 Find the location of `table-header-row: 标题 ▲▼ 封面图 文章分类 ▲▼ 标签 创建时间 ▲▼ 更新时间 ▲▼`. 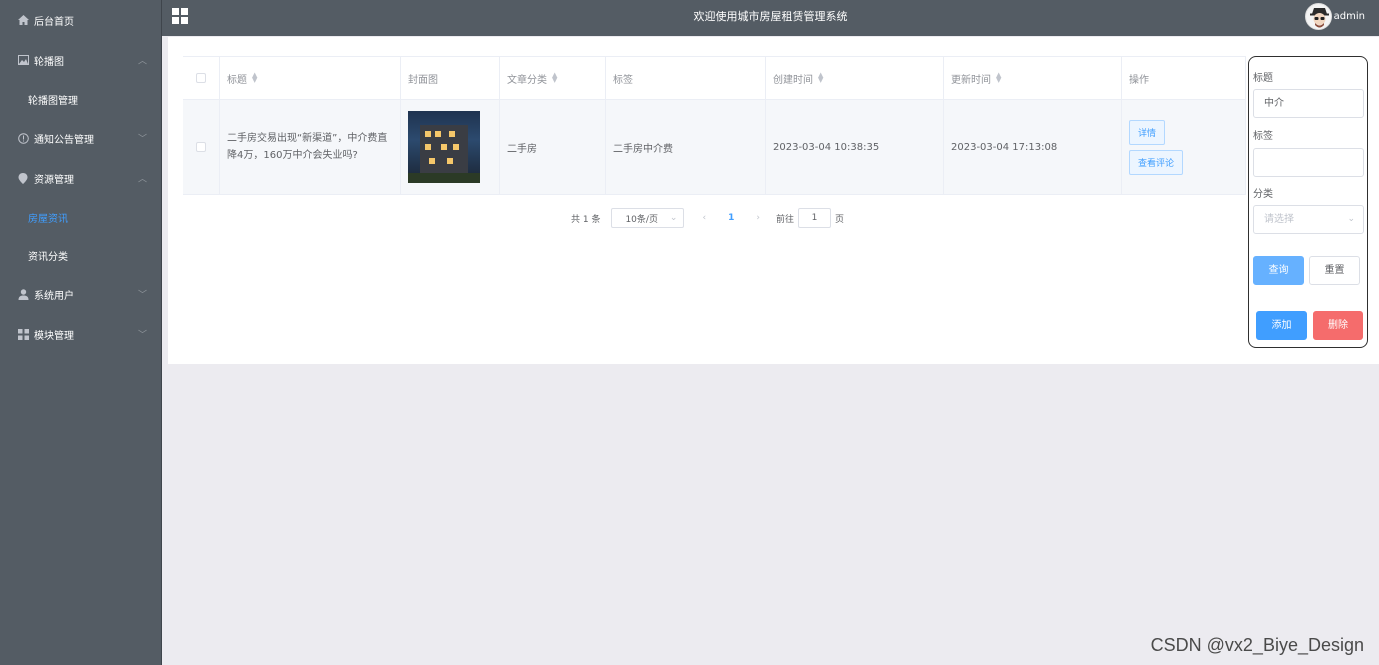

table-header-row: 标题 ▲▼ 封面图 文章分类 ▲▼ 标签 创建时间 ▲▼ 更新时间 ▲▼ is located at coordinates (714, 78).